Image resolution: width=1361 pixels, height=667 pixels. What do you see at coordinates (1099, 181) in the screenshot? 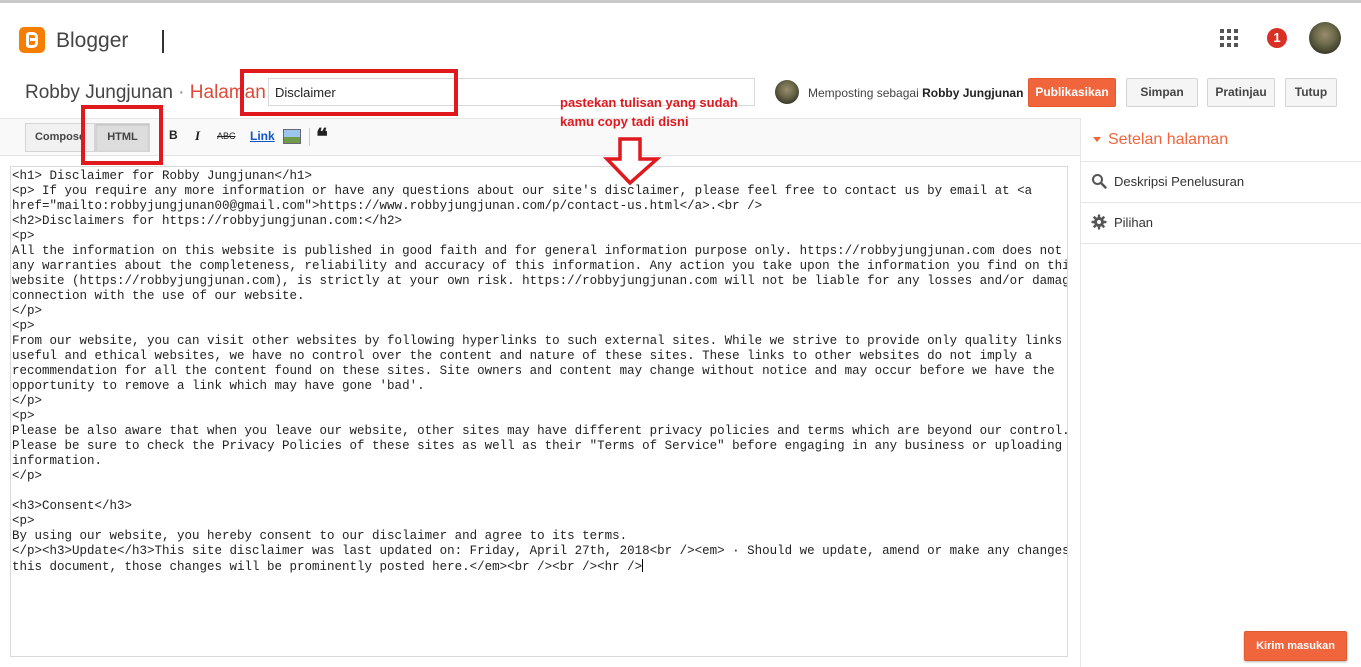
I see `search-icon` at bounding box center [1099, 181].